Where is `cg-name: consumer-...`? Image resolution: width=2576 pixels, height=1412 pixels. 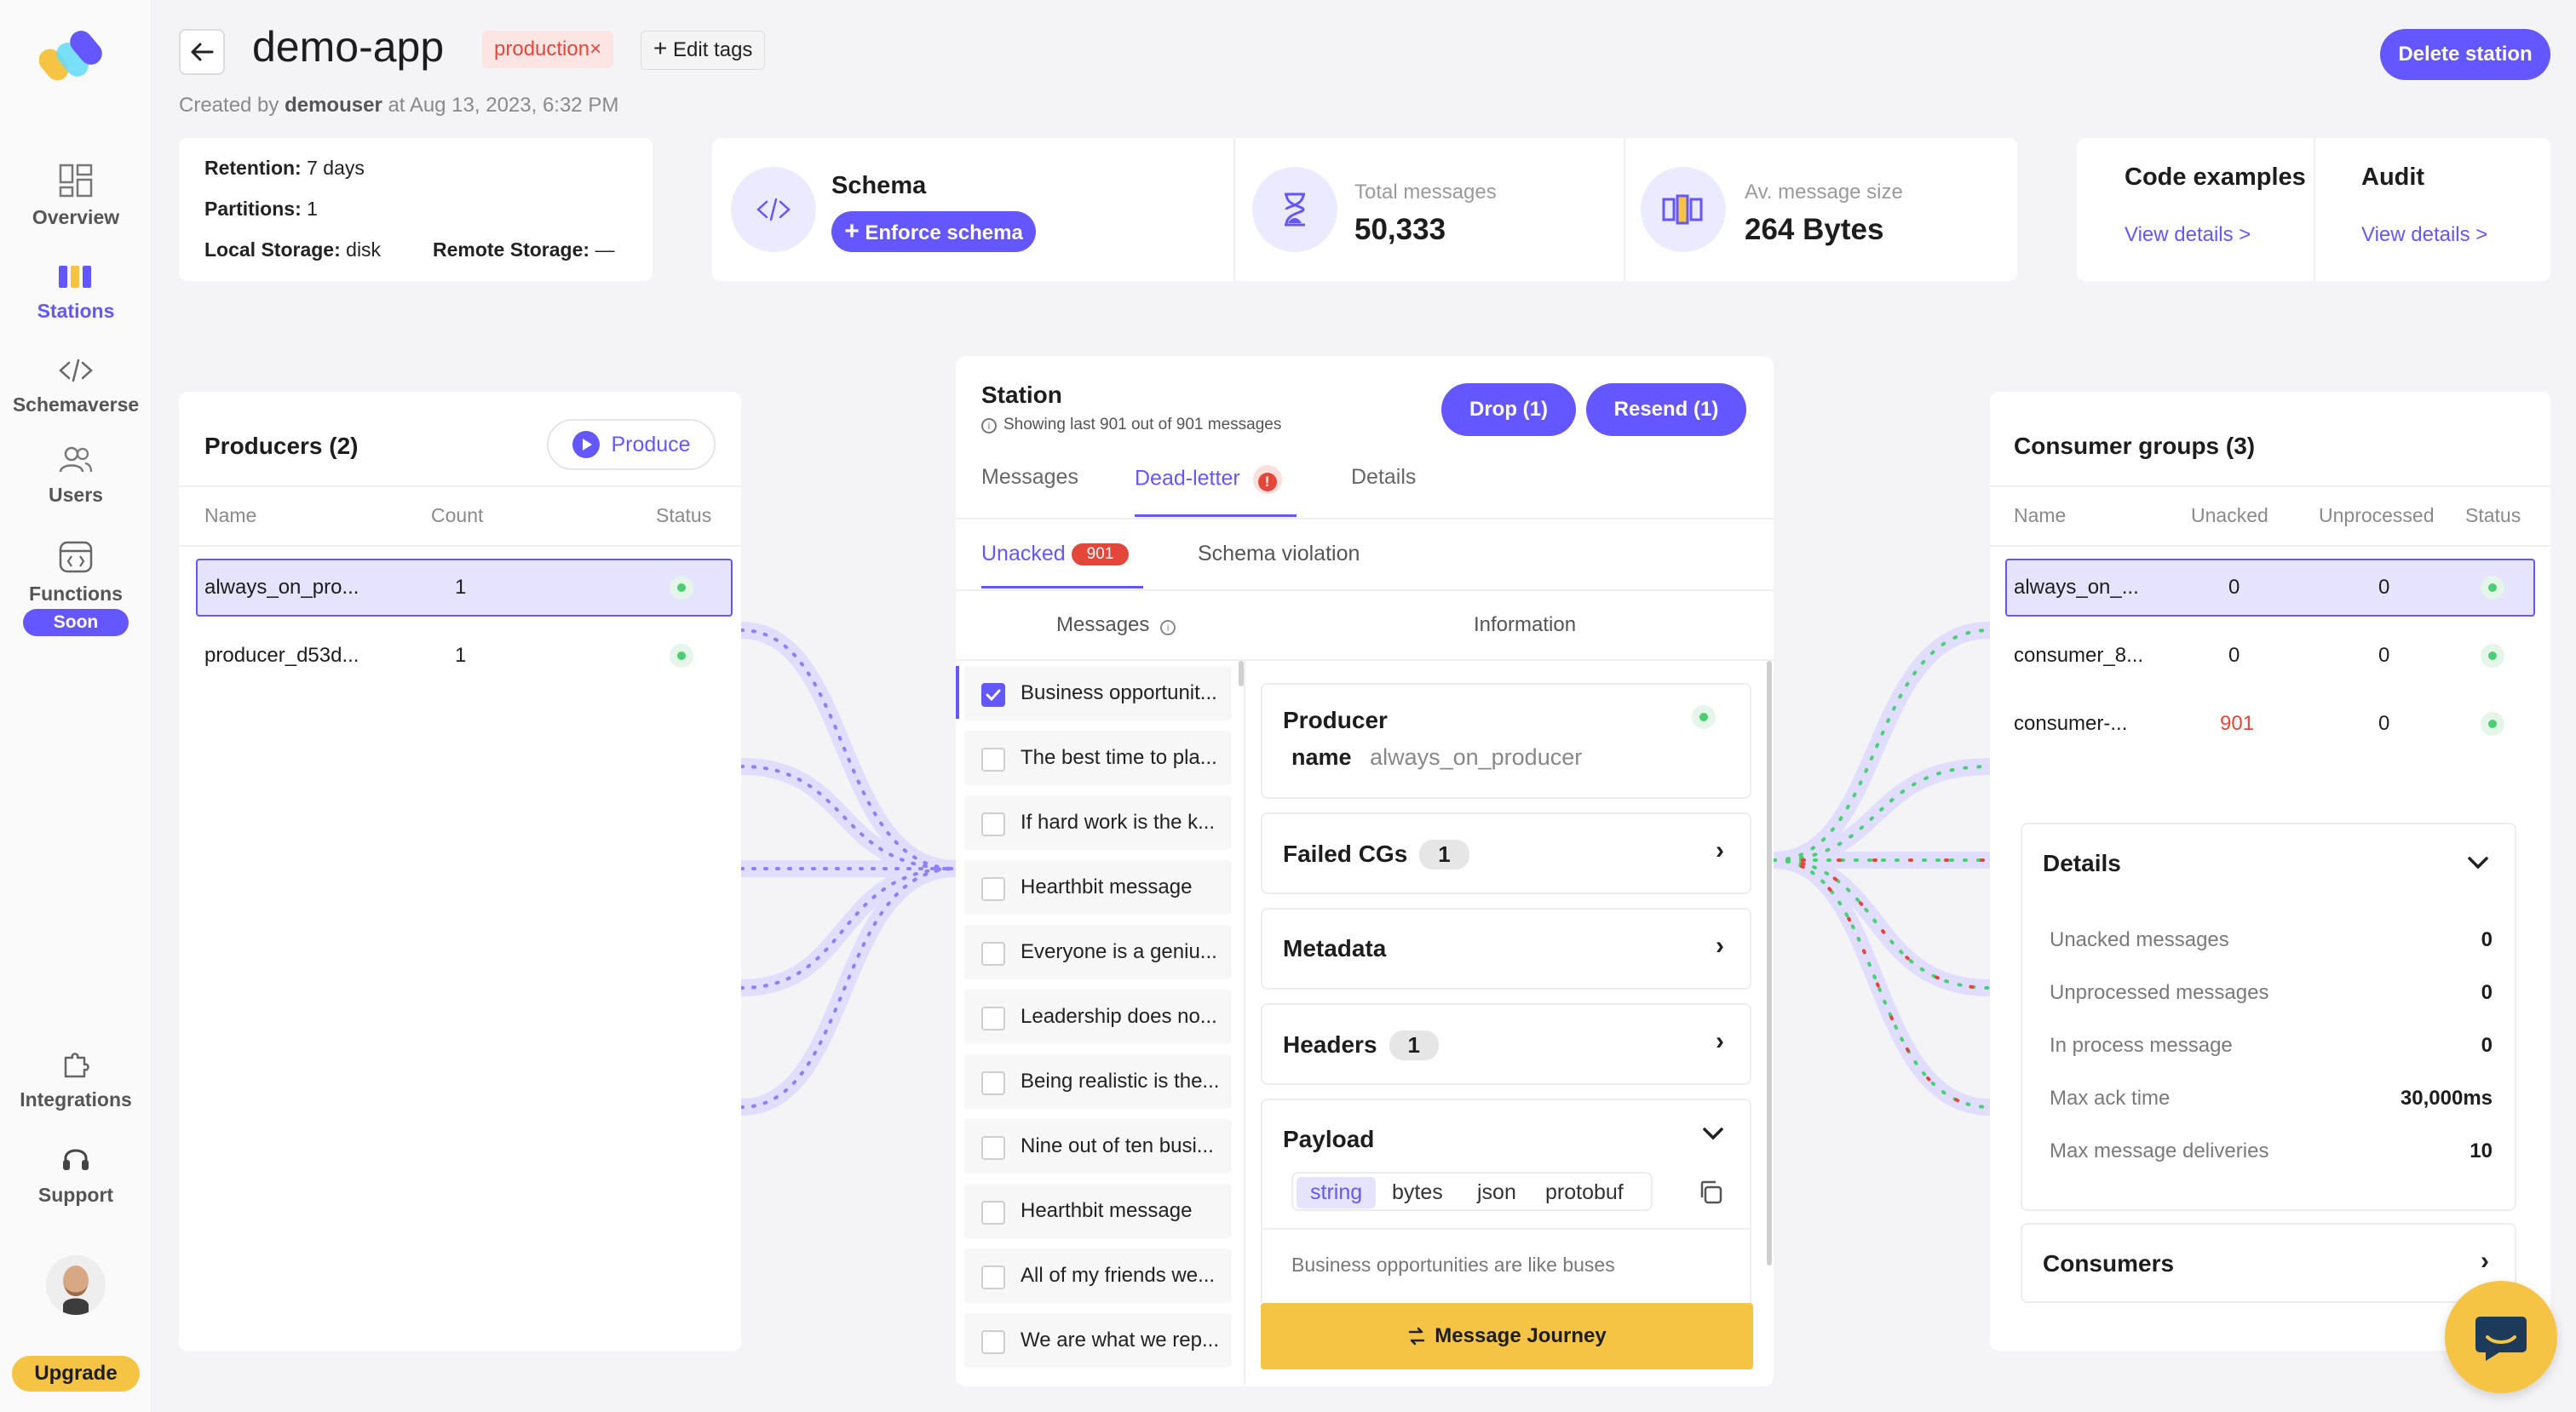 cg-name: consumer-... is located at coordinates (2071, 723).